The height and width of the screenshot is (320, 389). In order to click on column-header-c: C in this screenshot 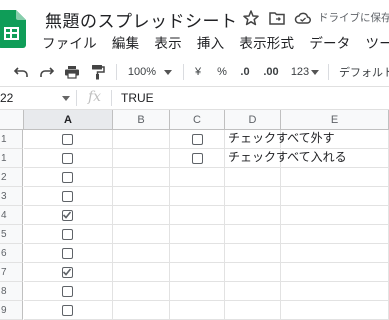, I will do `click(197, 120)`.